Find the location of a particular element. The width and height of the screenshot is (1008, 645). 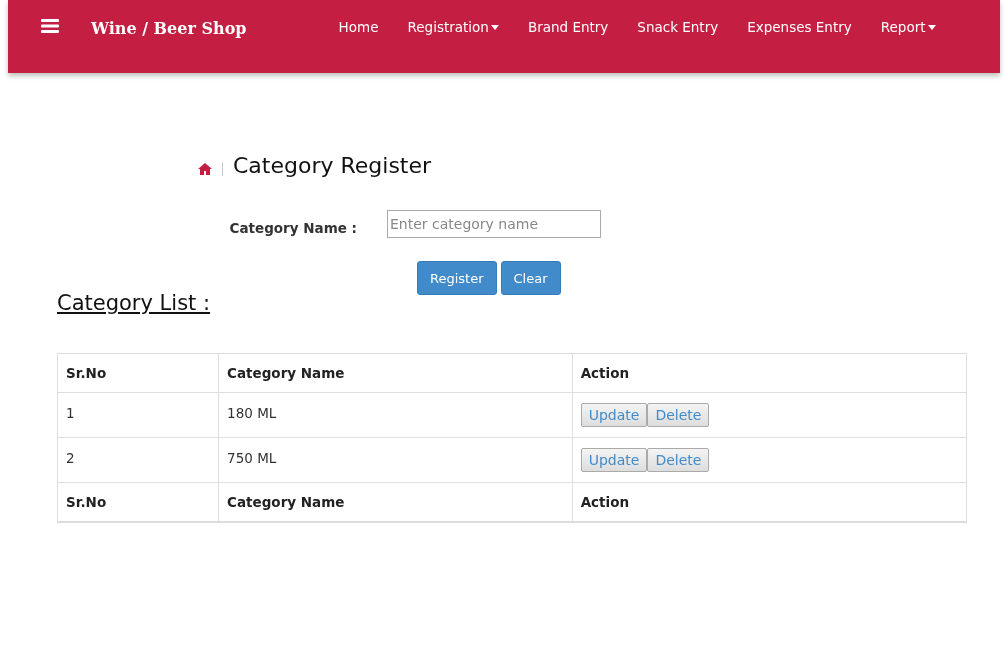

table-cell: 180 ML is located at coordinates (395, 415).